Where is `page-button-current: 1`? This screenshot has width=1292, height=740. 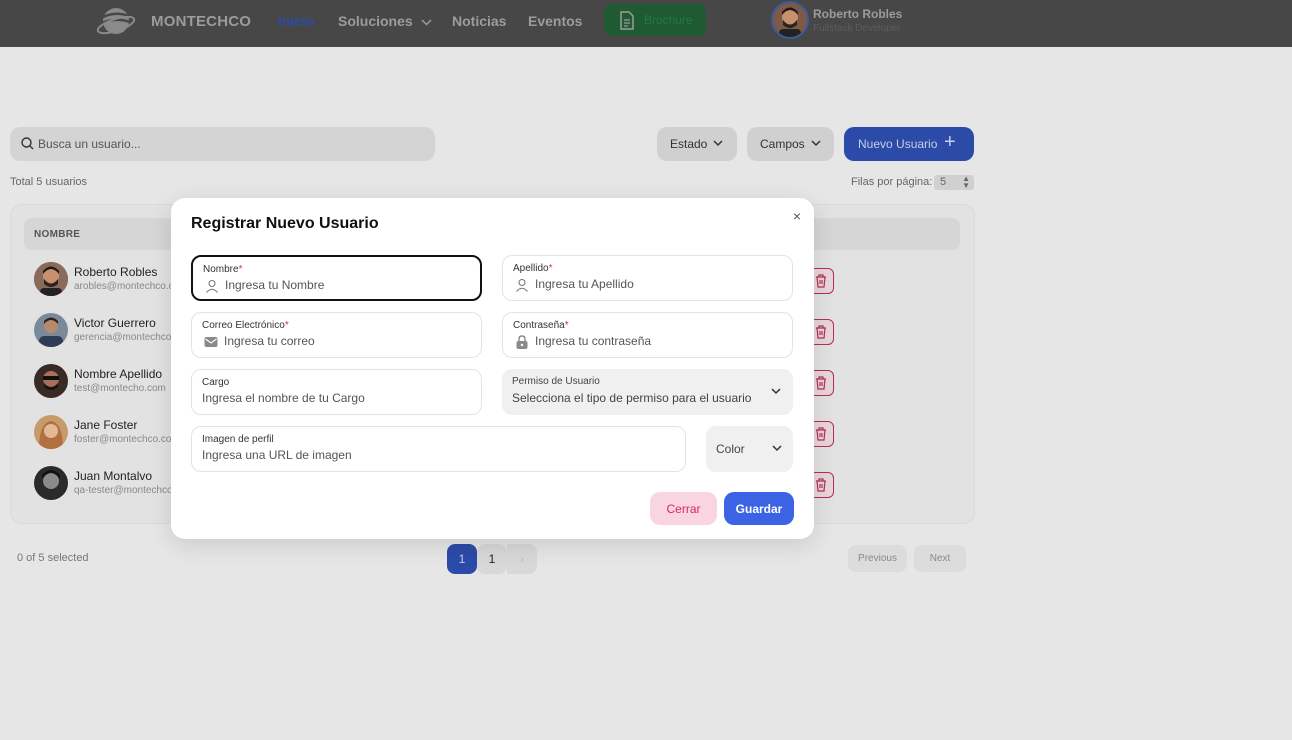 page-button-current: 1 is located at coordinates (462, 559).